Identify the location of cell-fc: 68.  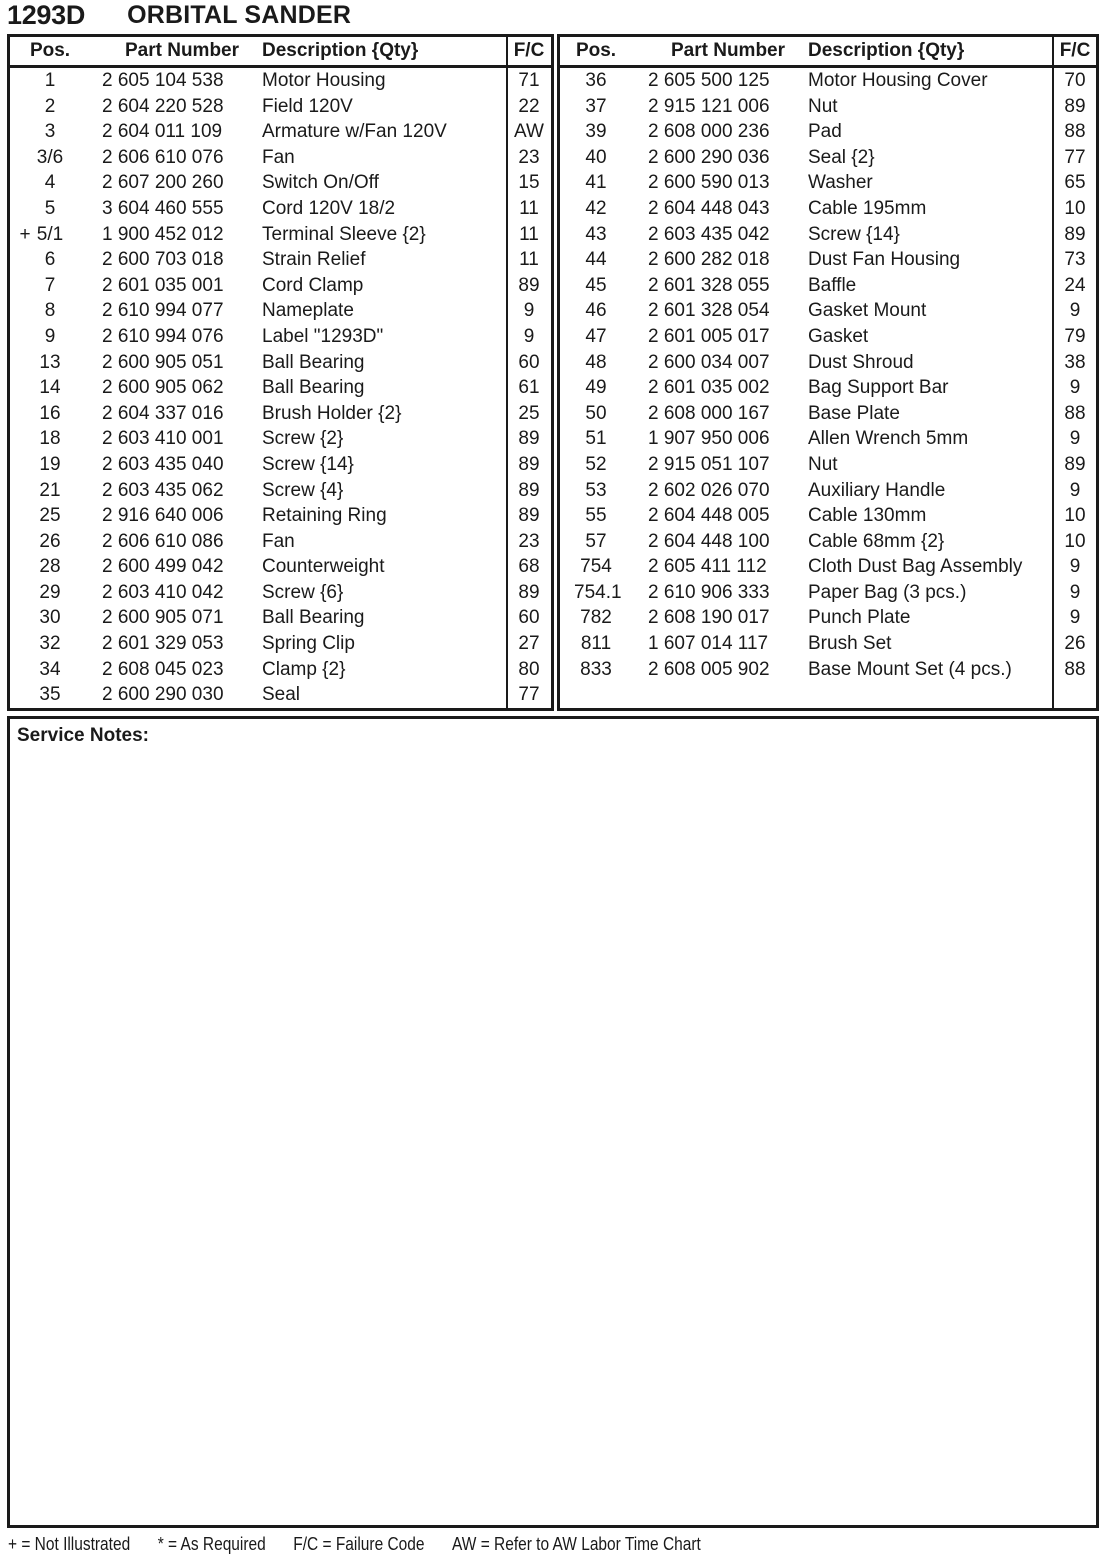
(529, 567).